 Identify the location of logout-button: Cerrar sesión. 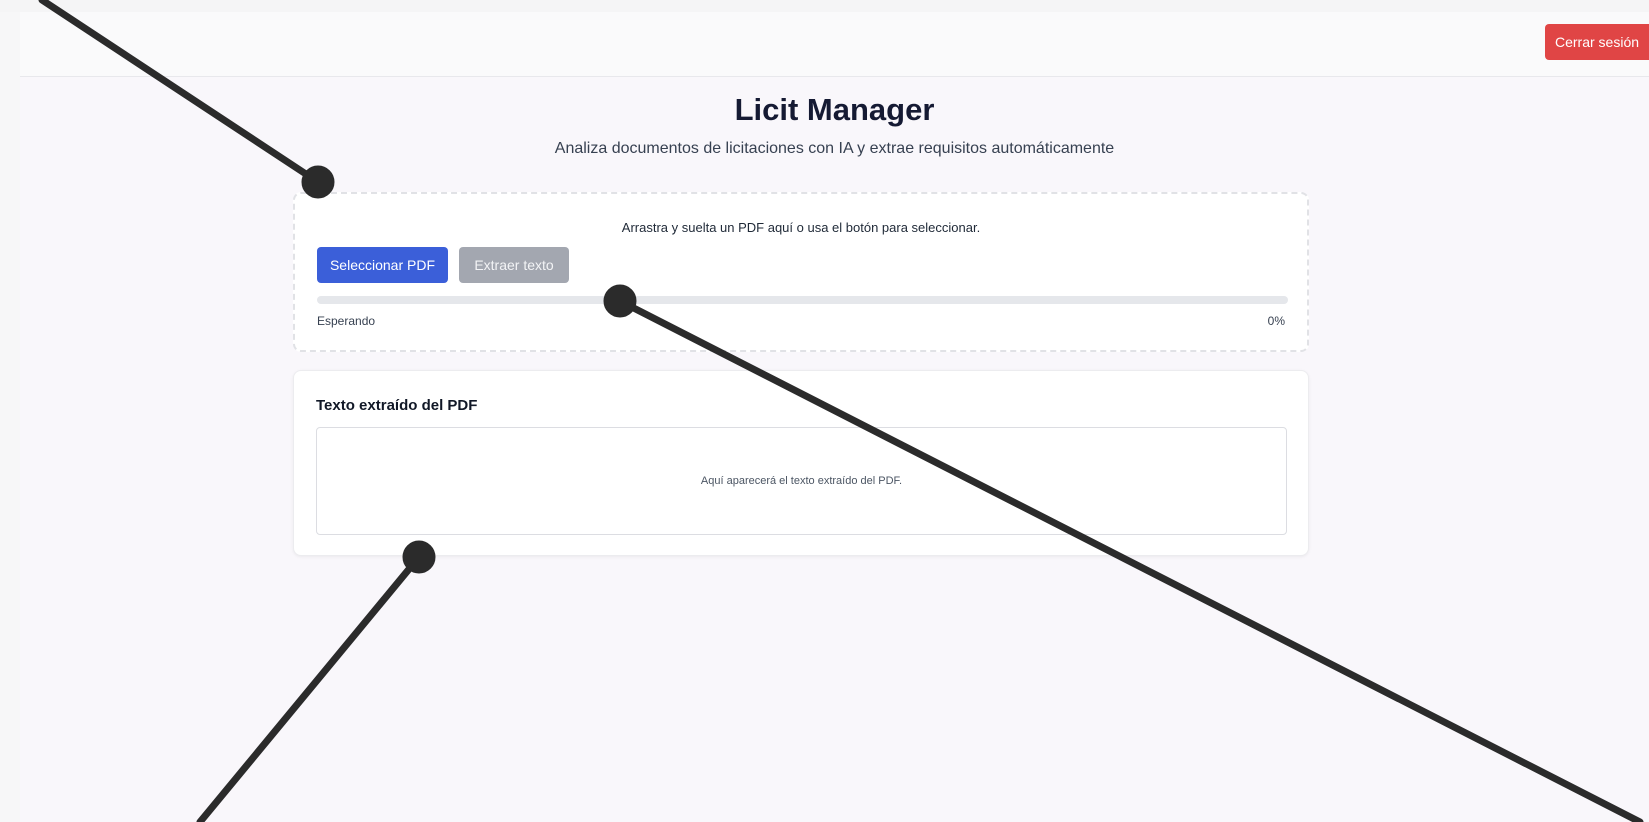
(1597, 42).